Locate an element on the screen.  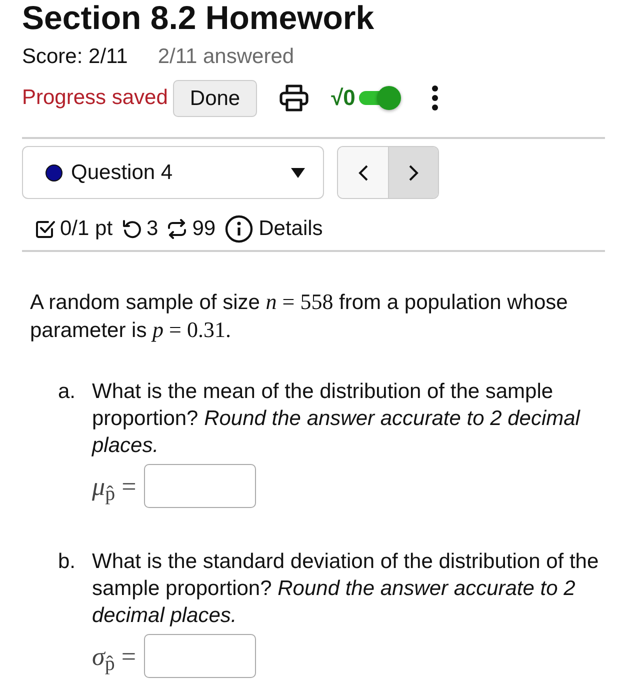
points-text: 0/1 pt is located at coordinates (86, 229).